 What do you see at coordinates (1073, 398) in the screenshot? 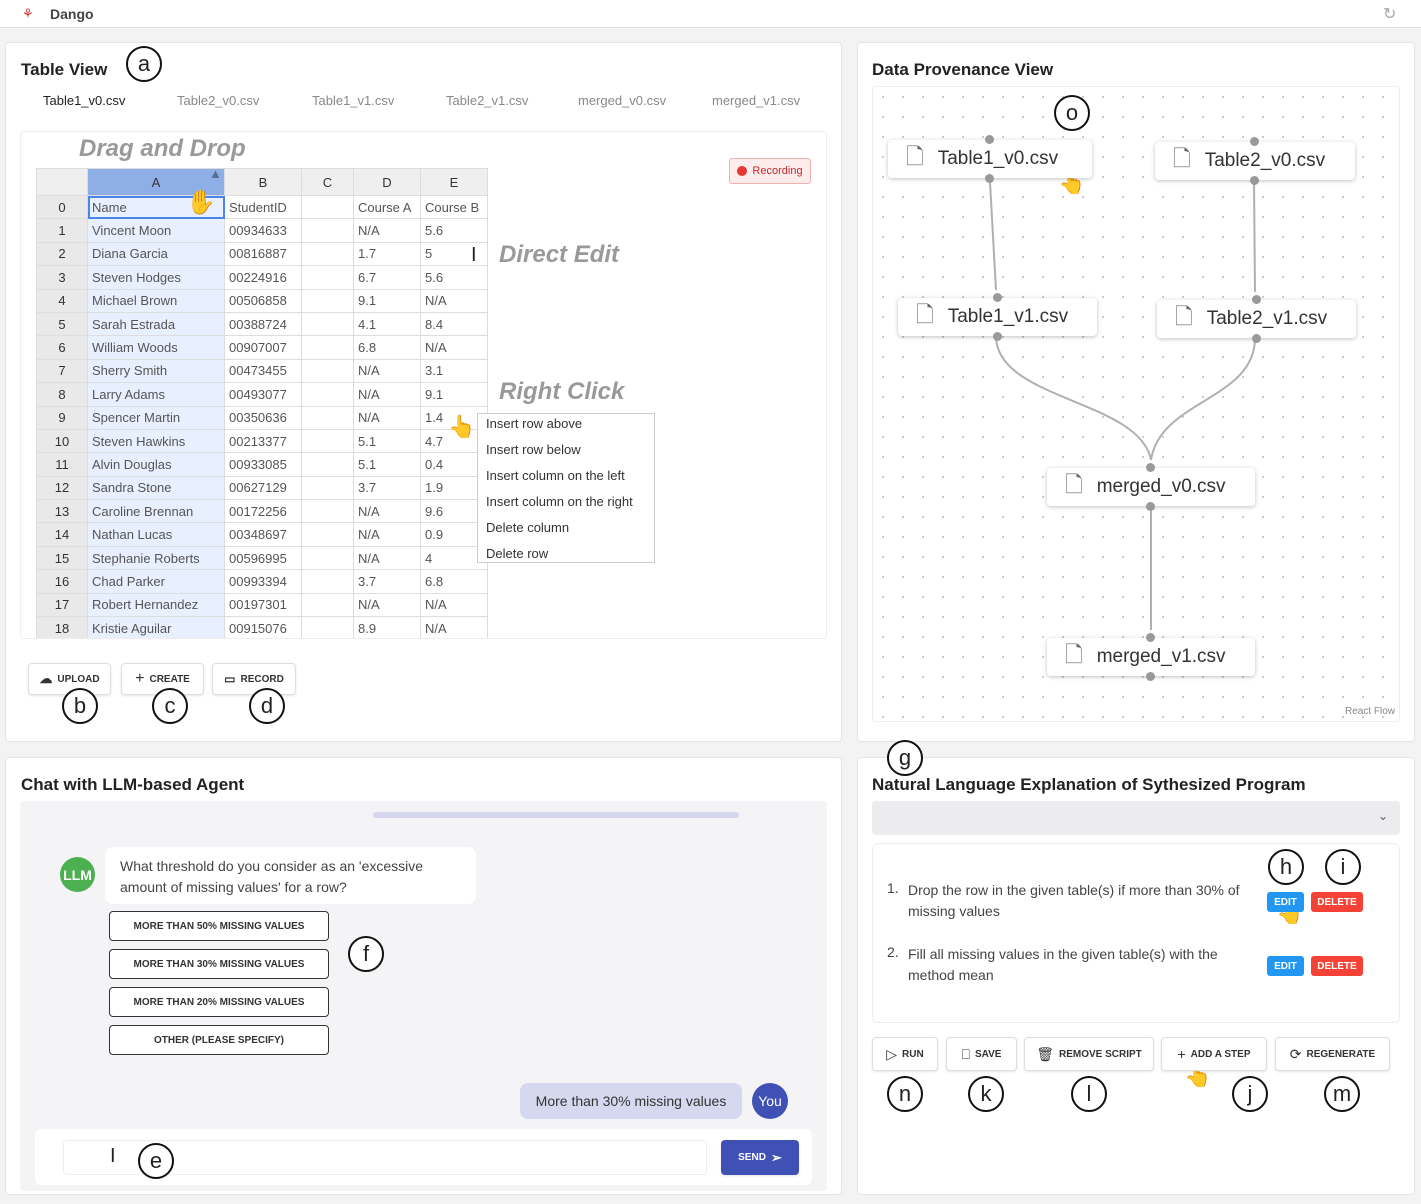
I see `edge-t1v1-merged` at bounding box center [1073, 398].